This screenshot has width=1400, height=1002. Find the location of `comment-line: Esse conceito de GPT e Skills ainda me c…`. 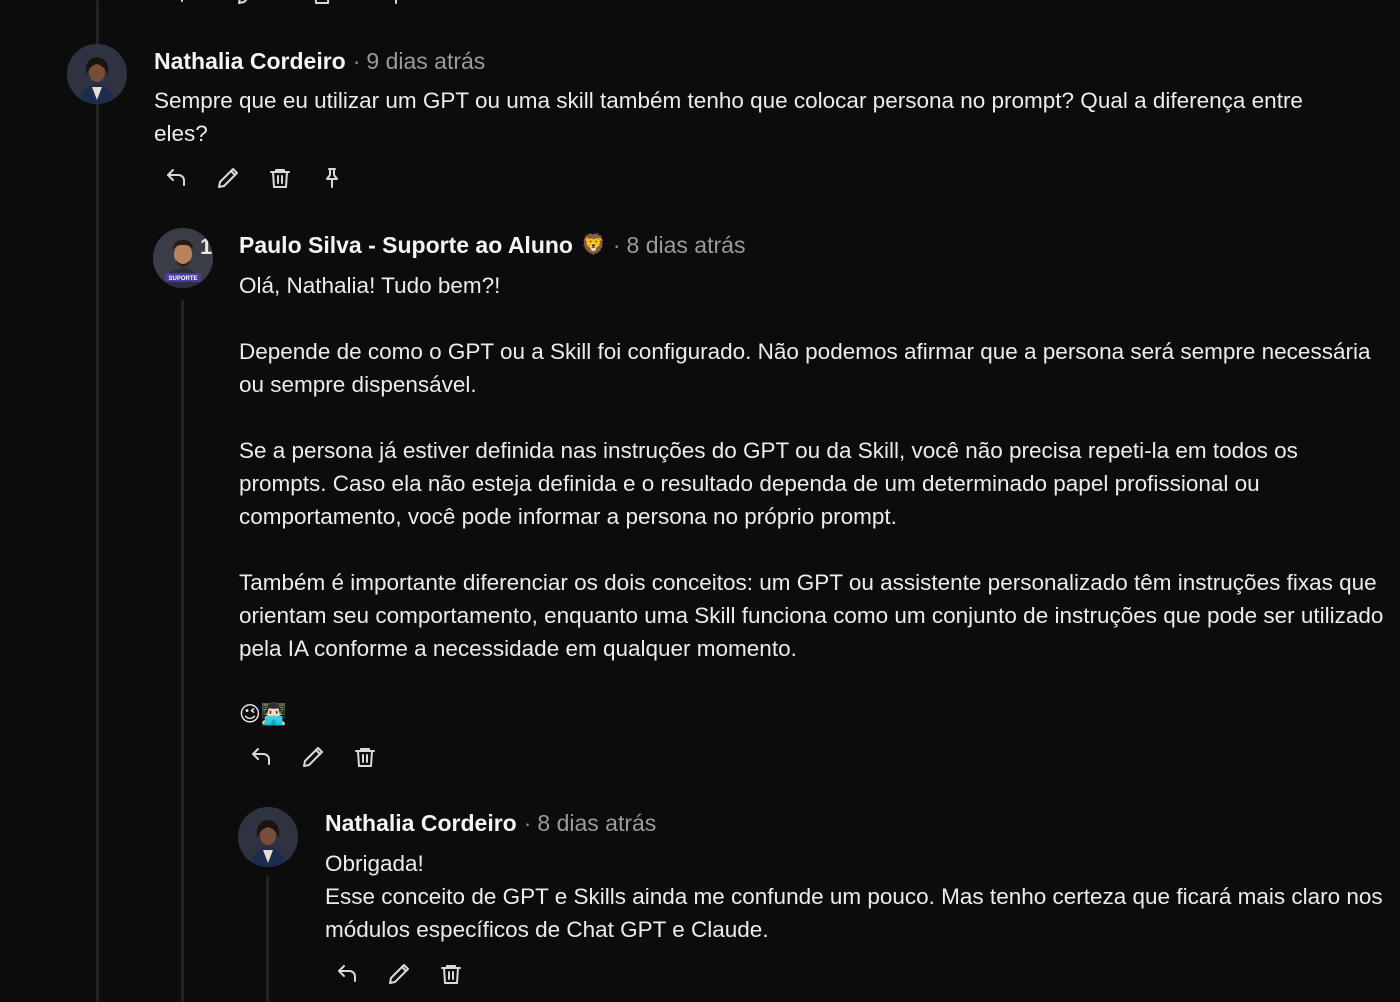

comment-line: Esse conceito de GPT e Skills ainda me c… is located at coordinates (854, 913).